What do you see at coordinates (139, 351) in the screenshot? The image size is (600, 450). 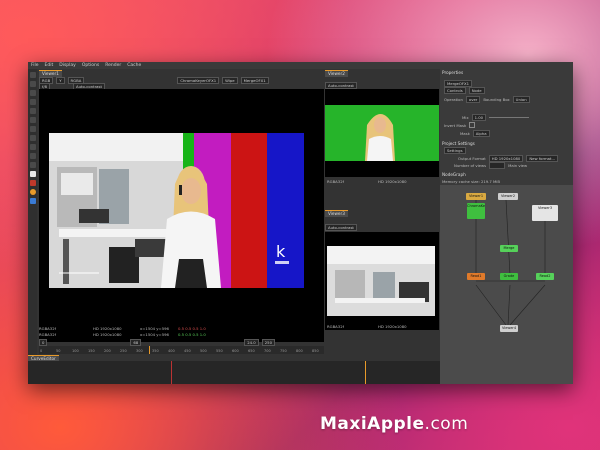 I see `ruler-label: 300` at bounding box center [139, 351].